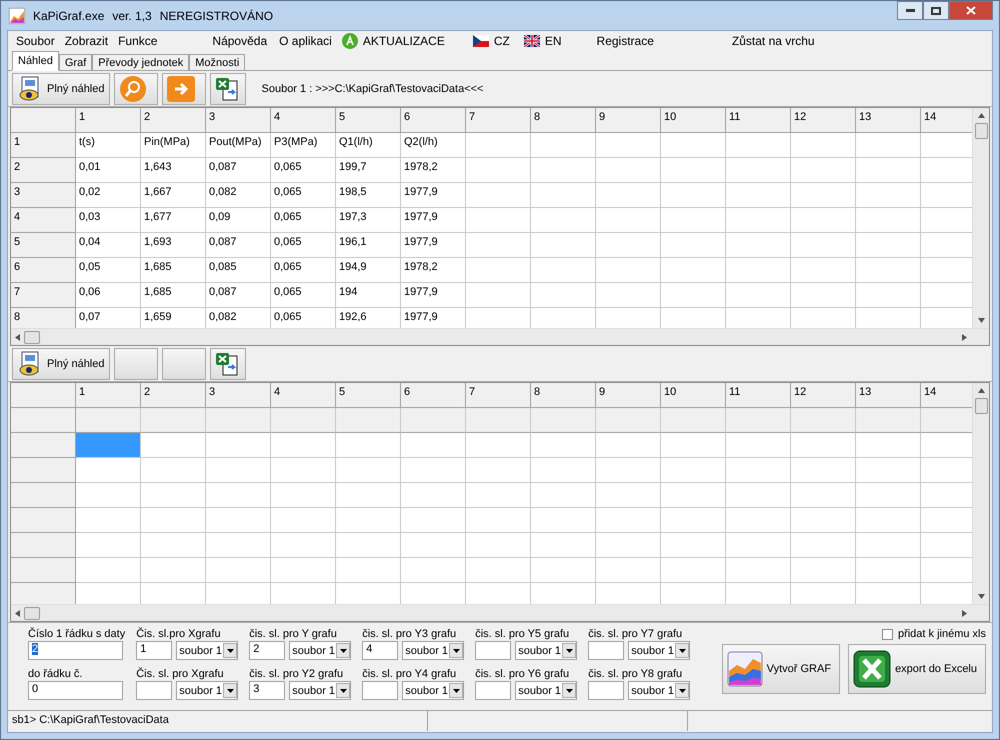 The image size is (1000, 740). I want to click on menu-item: O aplikaci, so click(305, 41).